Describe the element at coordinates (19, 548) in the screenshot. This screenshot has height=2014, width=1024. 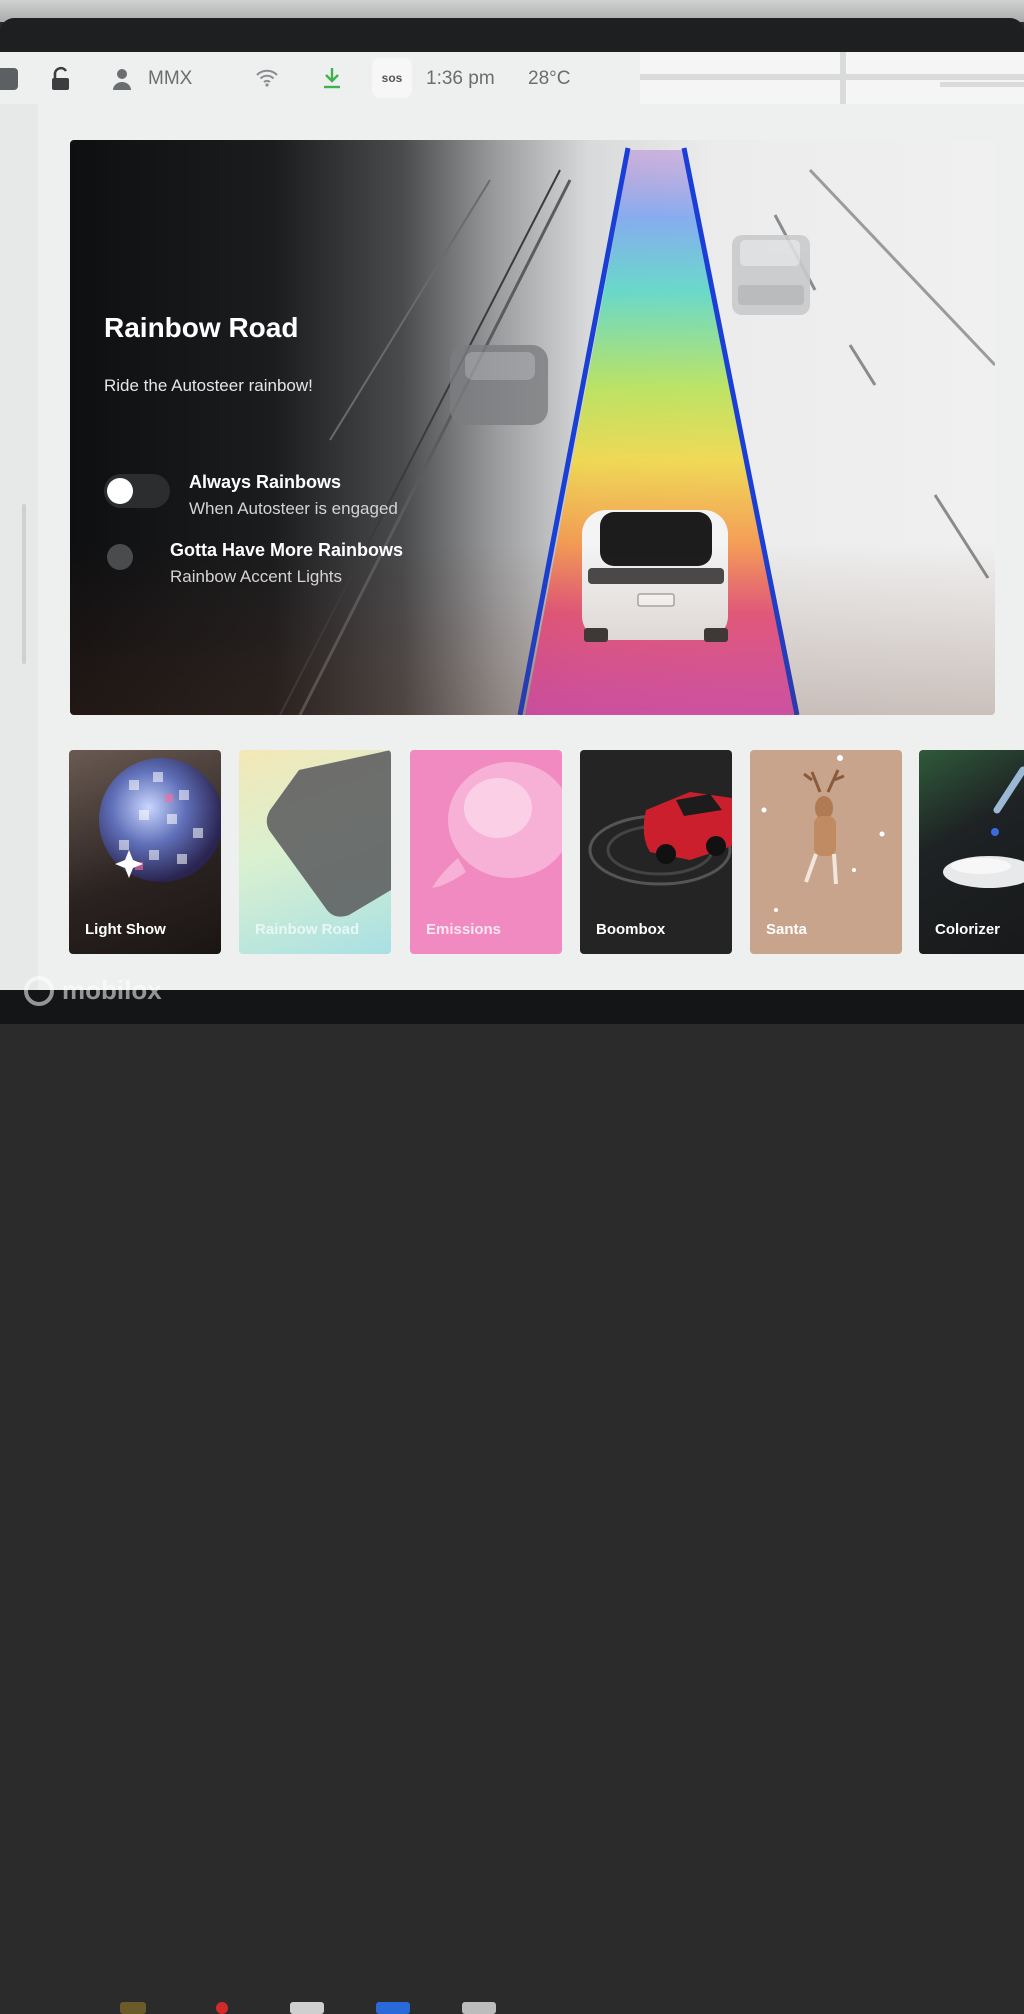
I see `left-edge-panel` at that location.